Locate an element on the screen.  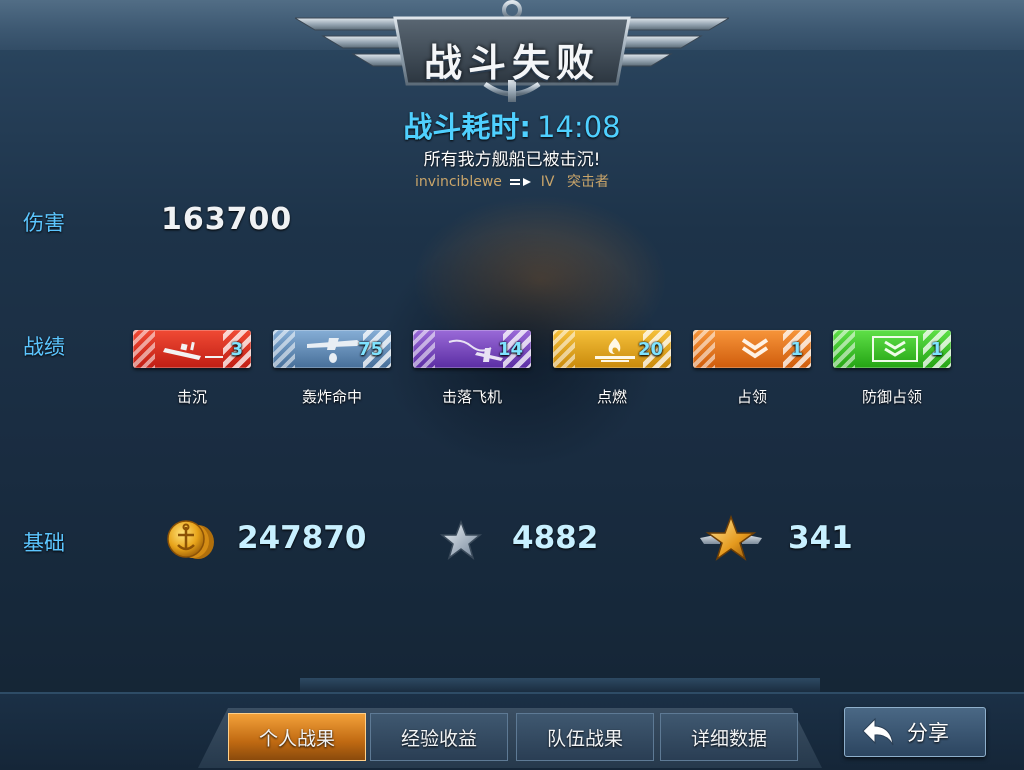
achievement-label: 击落飞机 is located at coordinates (471, 397).